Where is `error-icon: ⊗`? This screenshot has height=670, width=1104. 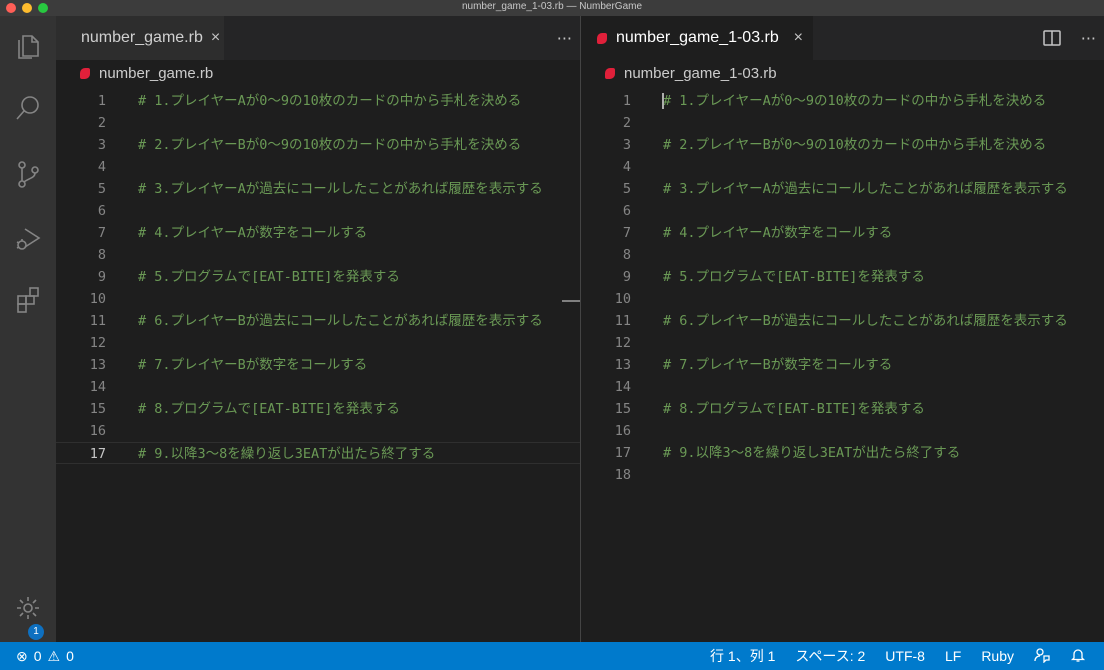
error-icon: ⊗ is located at coordinates (22, 655).